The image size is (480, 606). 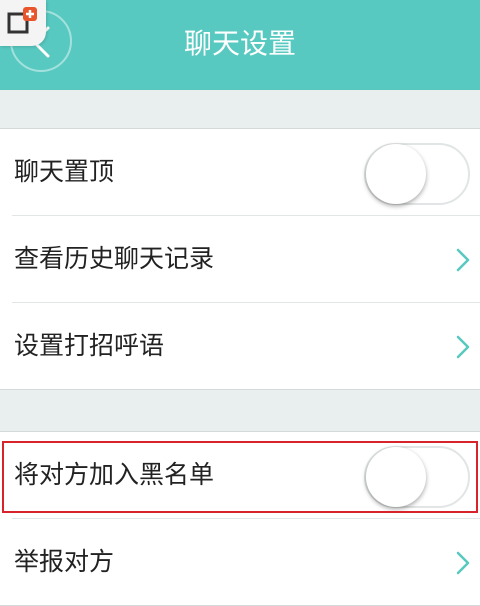 What do you see at coordinates (64, 561) in the screenshot?
I see `row-label: 举报对方` at bounding box center [64, 561].